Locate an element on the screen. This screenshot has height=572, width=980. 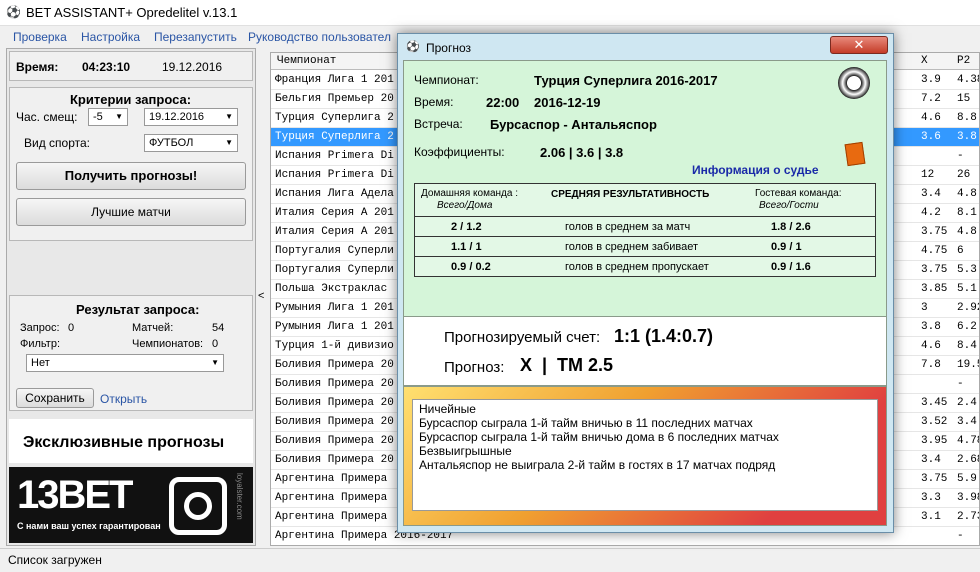
cell-odds-p2: 3.8 is located at coordinates (967, 137).